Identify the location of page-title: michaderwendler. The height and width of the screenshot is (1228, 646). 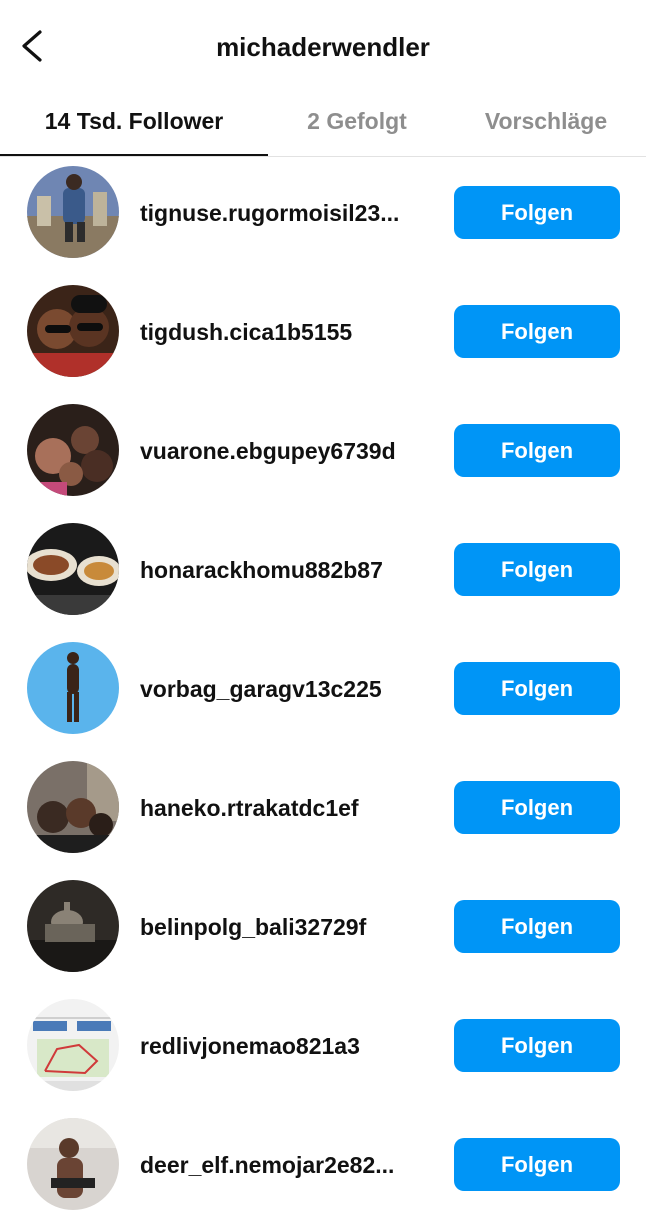
(323, 47).